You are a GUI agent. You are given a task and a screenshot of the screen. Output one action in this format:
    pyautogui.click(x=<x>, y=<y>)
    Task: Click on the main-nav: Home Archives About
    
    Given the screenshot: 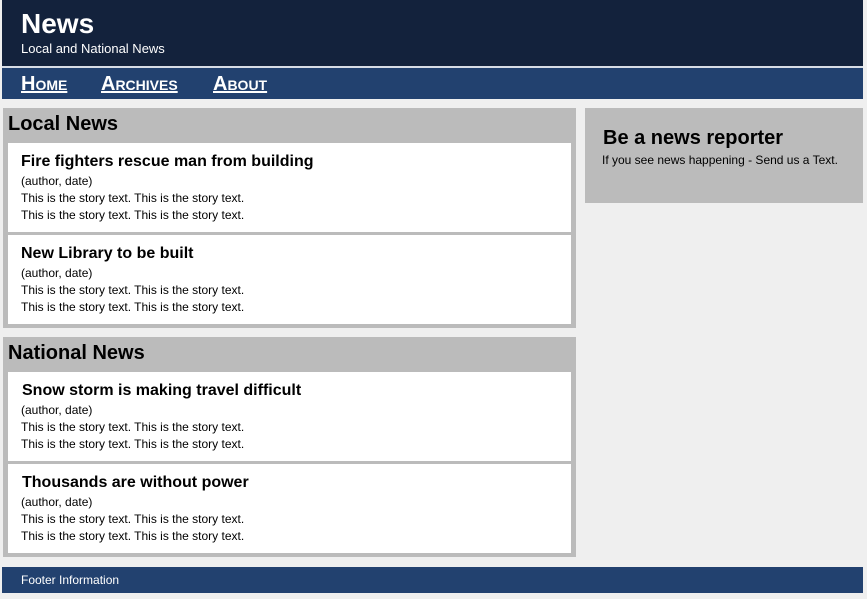 What is the action you would take?
    pyautogui.click(x=432, y=83)
    